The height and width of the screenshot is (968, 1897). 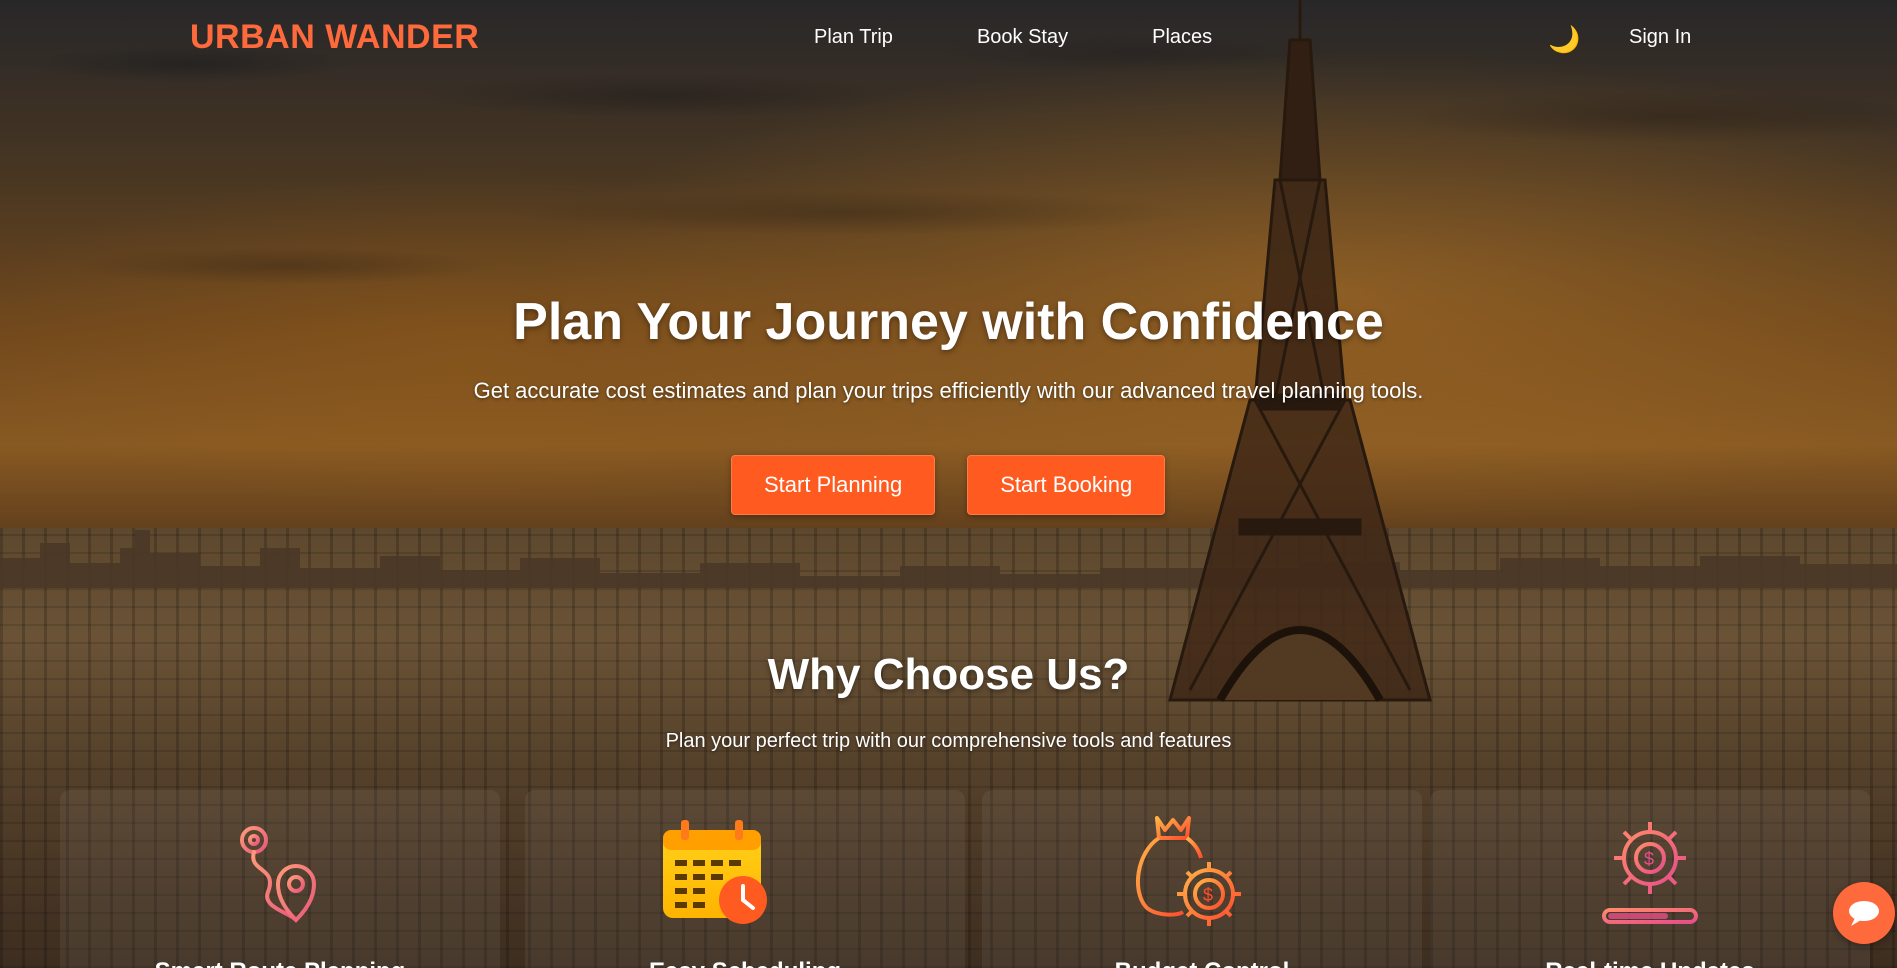 I want to click on route-pin-icon, so click(x=278, y=874).